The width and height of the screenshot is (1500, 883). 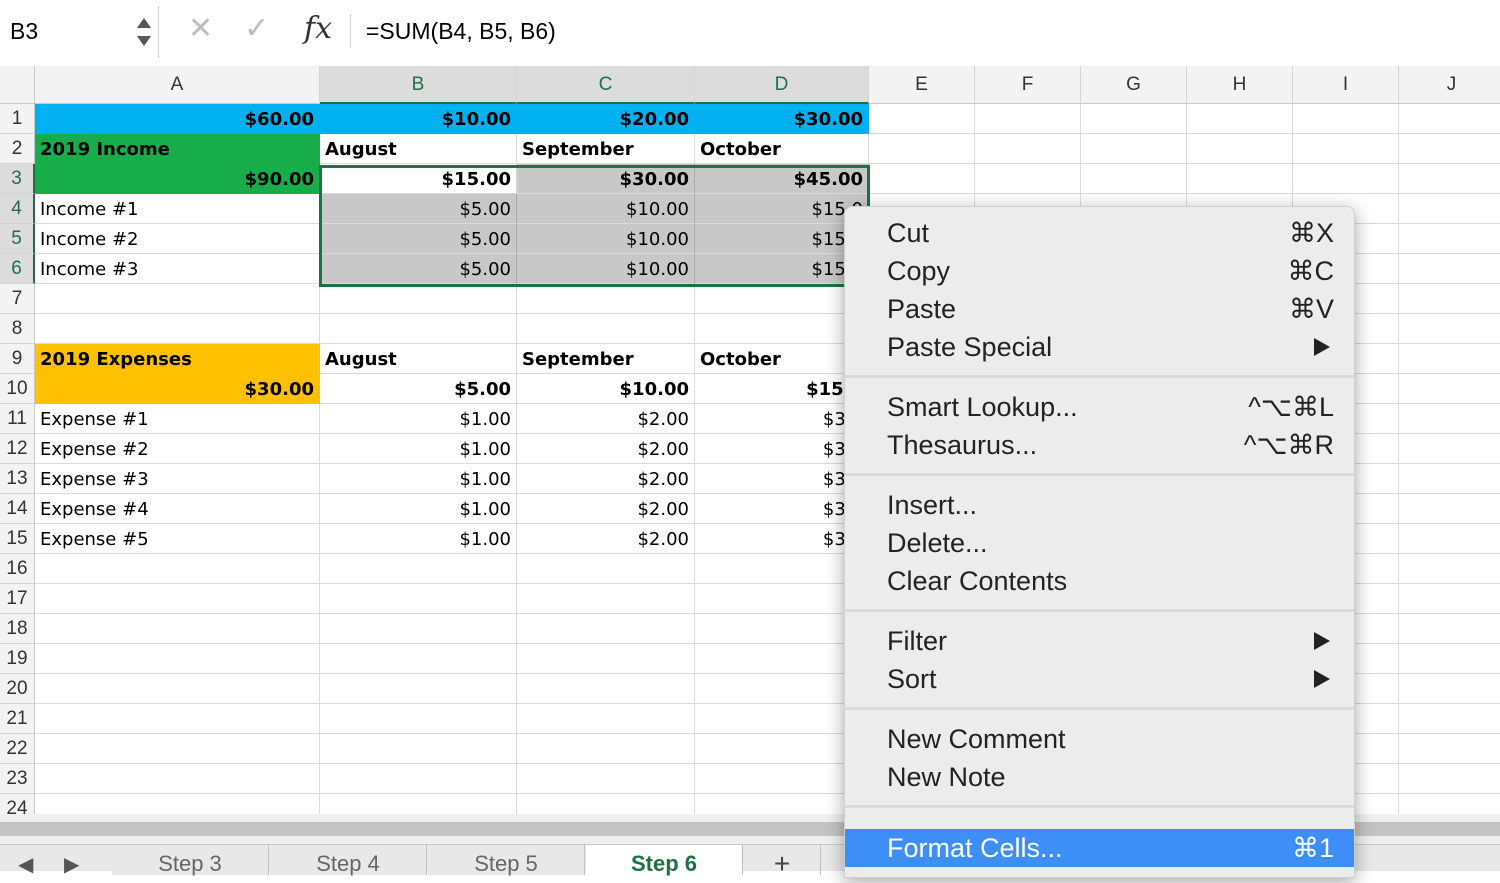 I want to click on select-all-corner, so click(x=17, y=85).